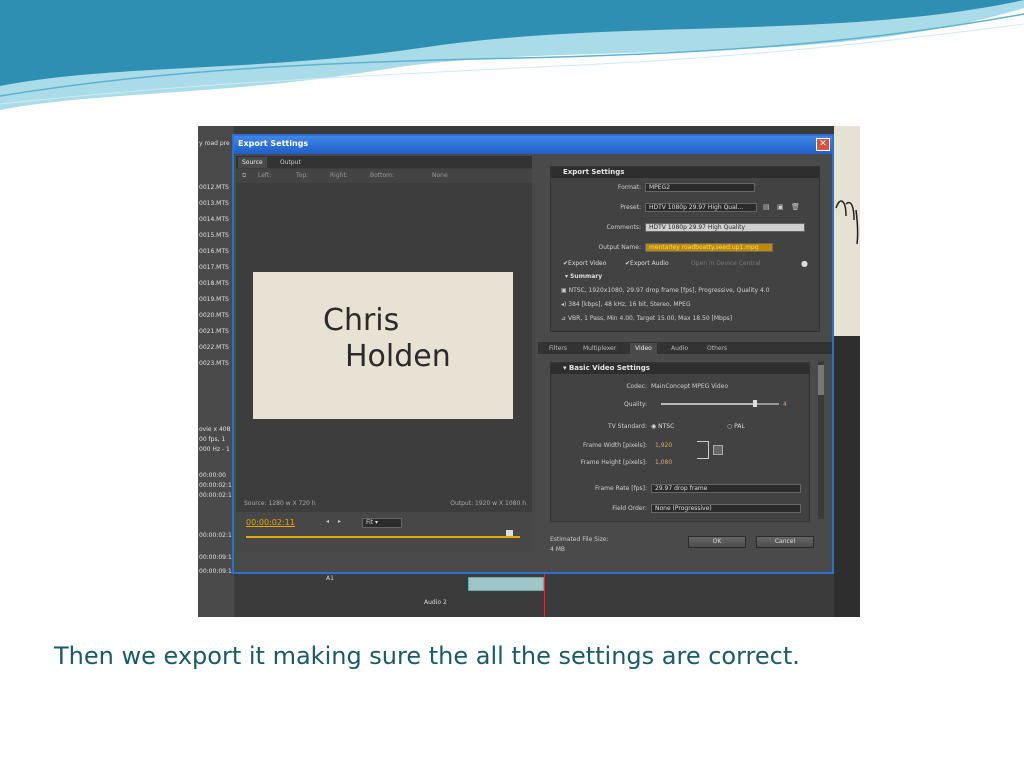  I want to click on project-item: 0020.MTS, so click(214, 315).